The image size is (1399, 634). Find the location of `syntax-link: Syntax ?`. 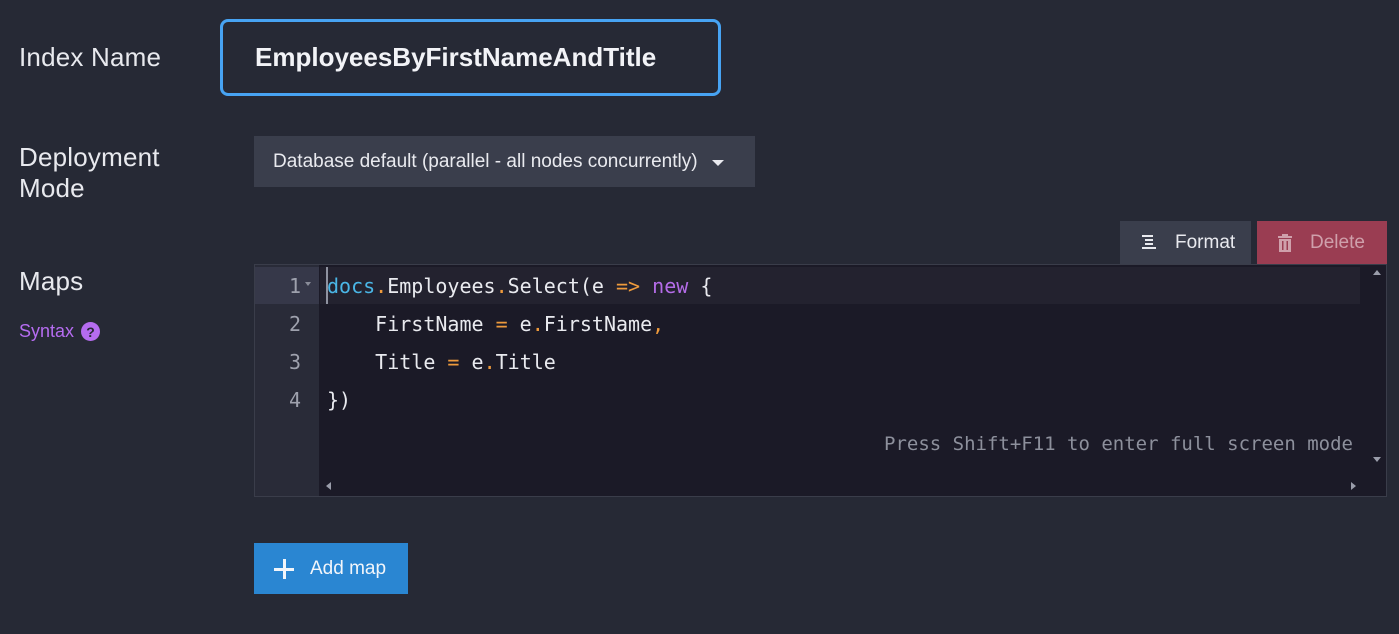

syntax-link: Syntax ? is located at coordinates (60, 331).